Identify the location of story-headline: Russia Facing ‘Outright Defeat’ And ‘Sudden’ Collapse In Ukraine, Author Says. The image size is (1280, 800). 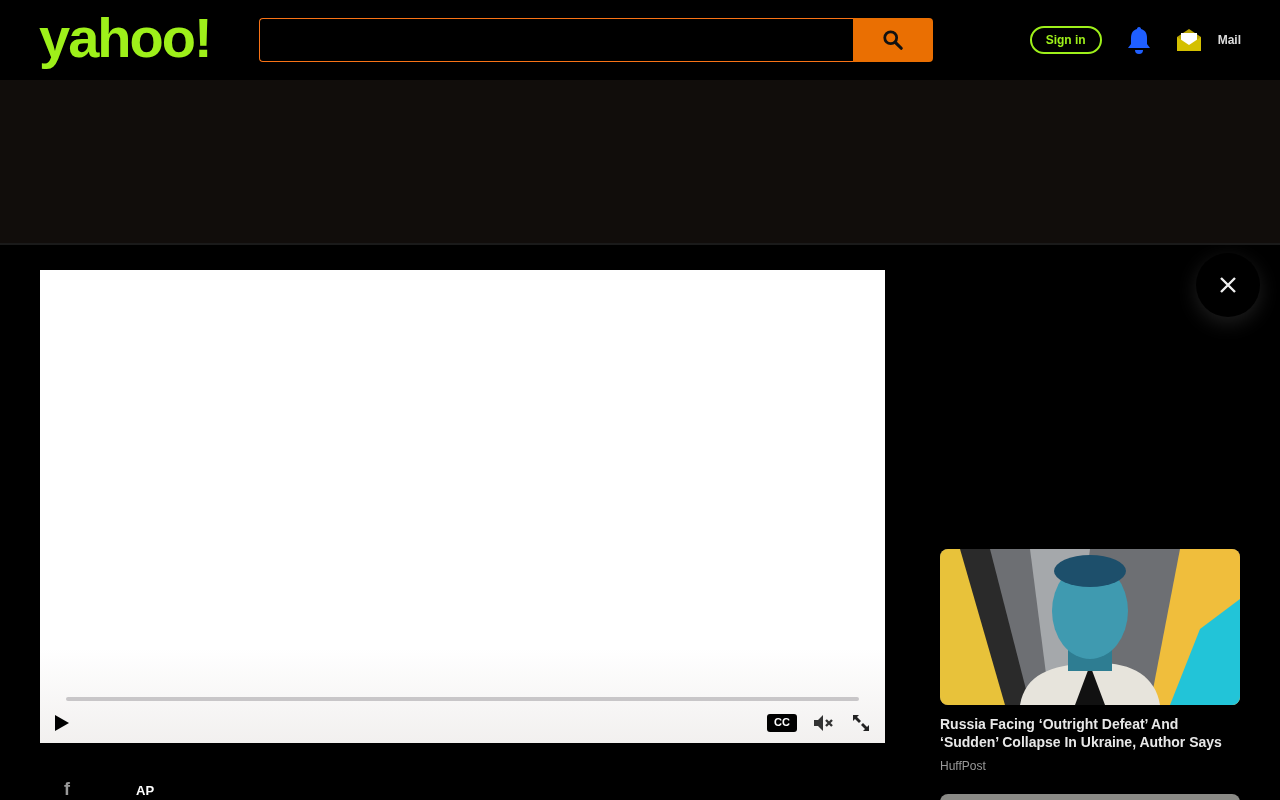
(1090, 733).